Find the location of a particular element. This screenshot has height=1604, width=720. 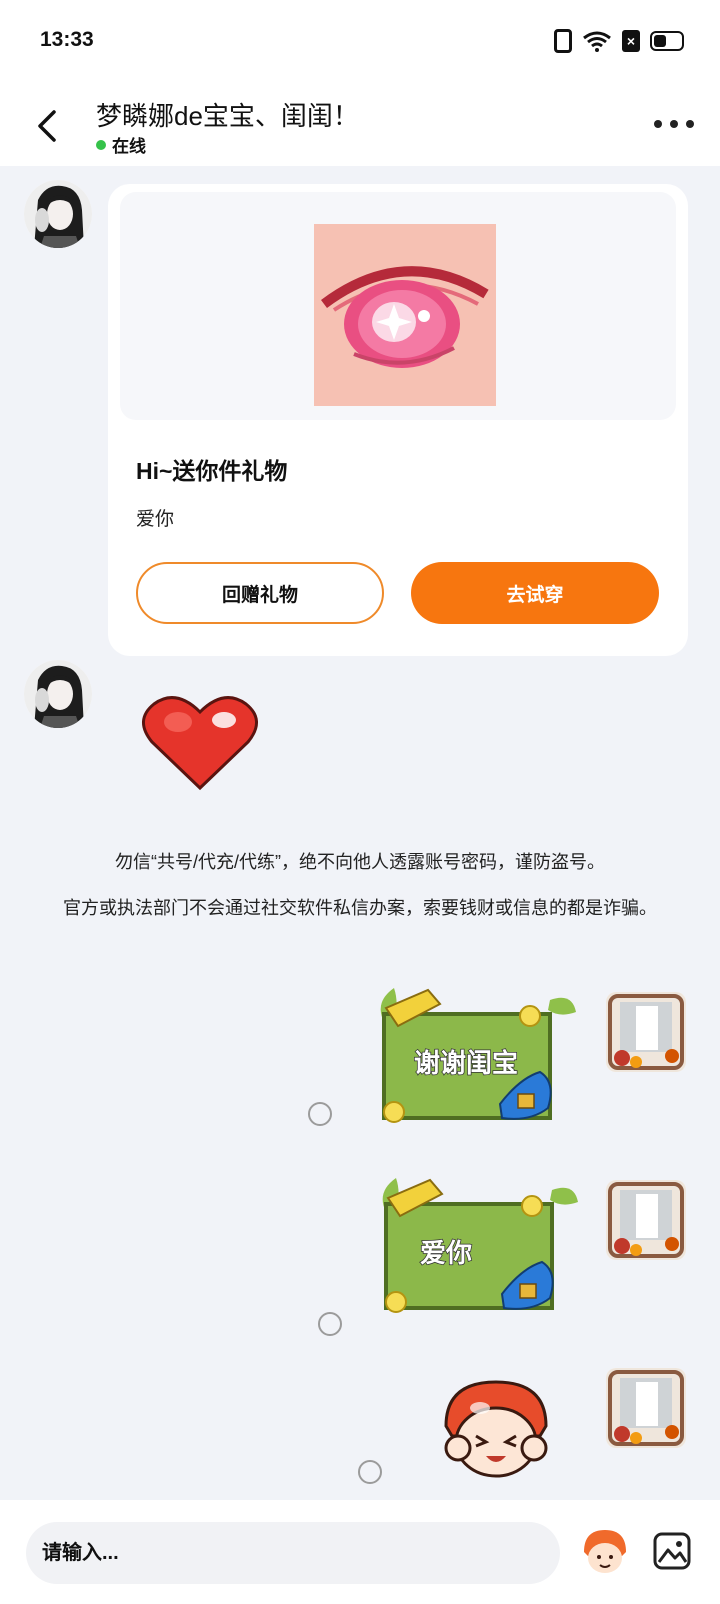

status-time: 13:33 is located at coordinates (67, 39).